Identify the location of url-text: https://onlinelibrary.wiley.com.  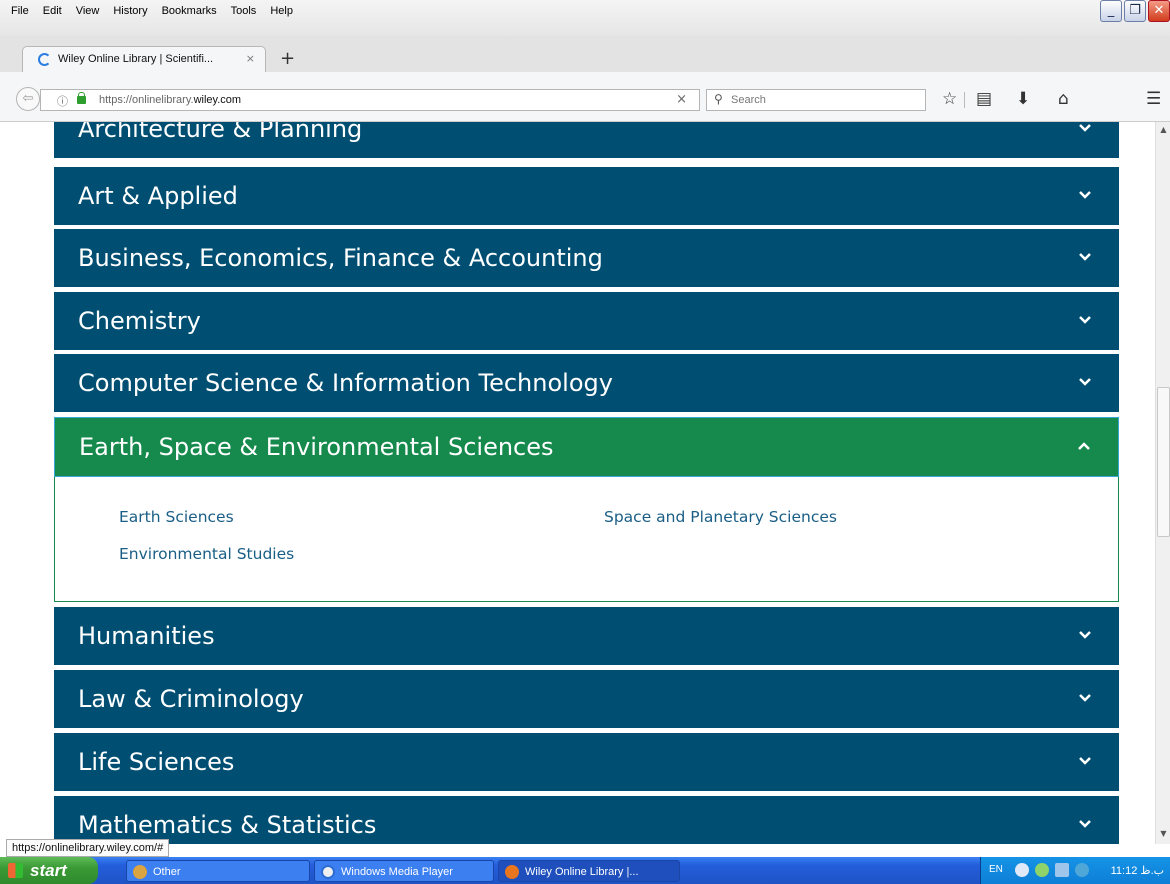
(170, 100).